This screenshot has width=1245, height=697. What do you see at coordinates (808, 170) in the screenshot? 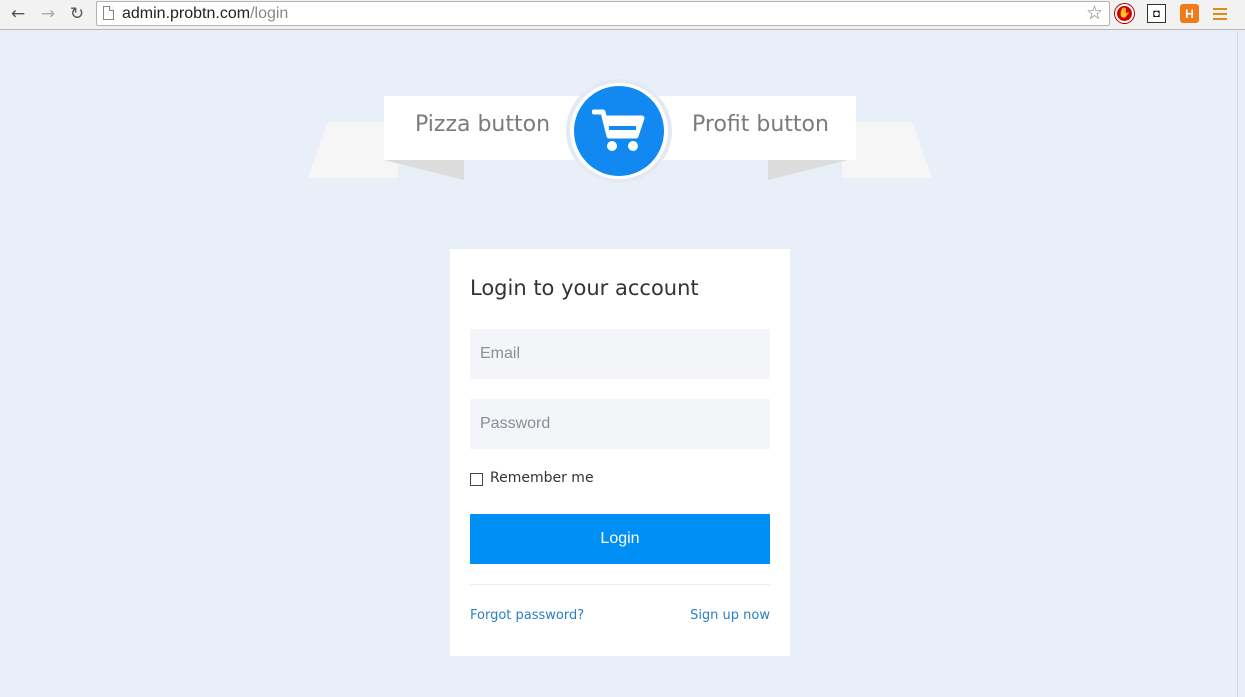
I see `ribbon-fold-right` at bounding box center [808, 170].